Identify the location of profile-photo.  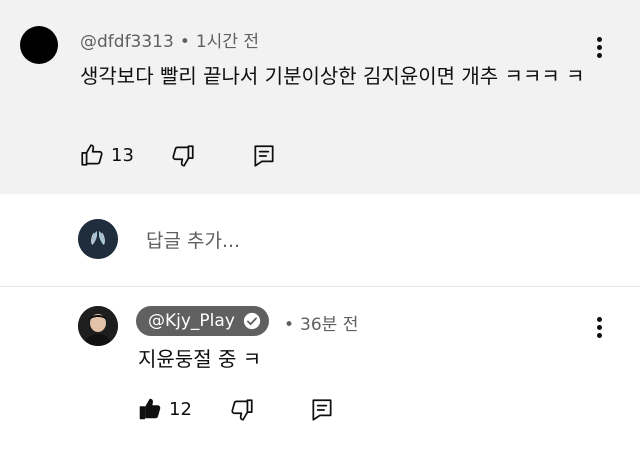
(98, 326).